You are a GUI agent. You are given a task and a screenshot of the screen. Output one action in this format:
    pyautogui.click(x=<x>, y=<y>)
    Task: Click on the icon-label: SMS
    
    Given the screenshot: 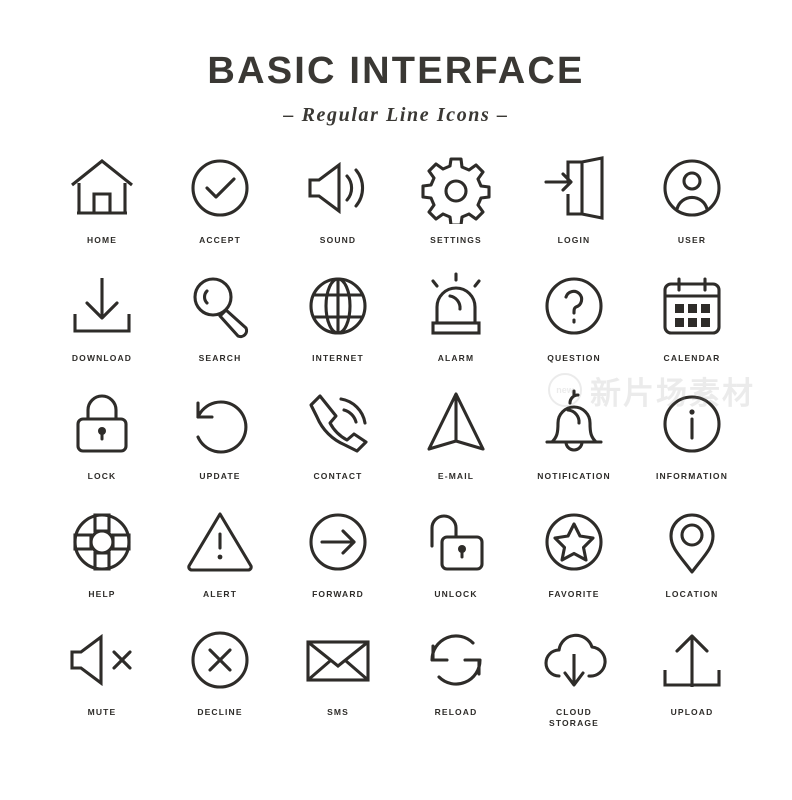 What is the action you would take?
    pyautogui.click(x=338, y=712)
    